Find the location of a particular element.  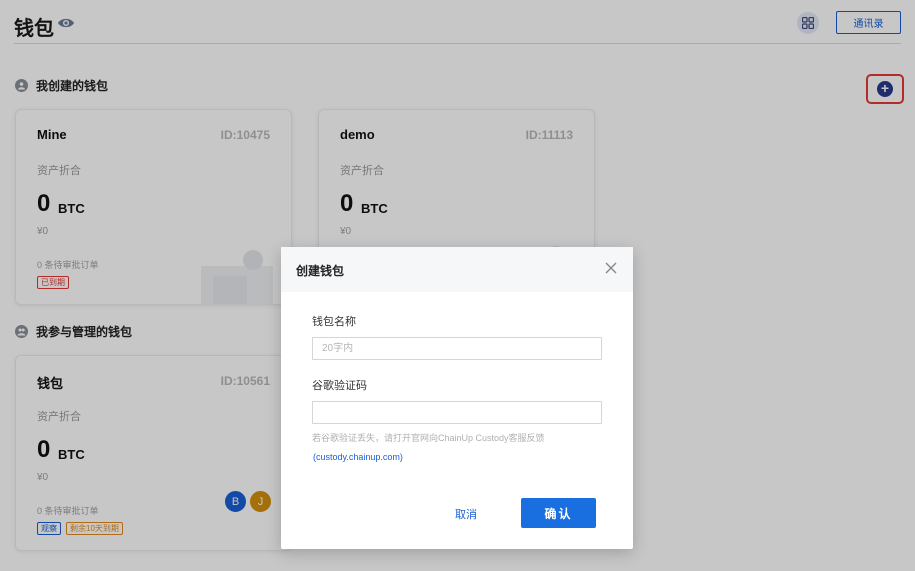

wallet-name-label: 钱包名称 is located at coordinates (334, 322).